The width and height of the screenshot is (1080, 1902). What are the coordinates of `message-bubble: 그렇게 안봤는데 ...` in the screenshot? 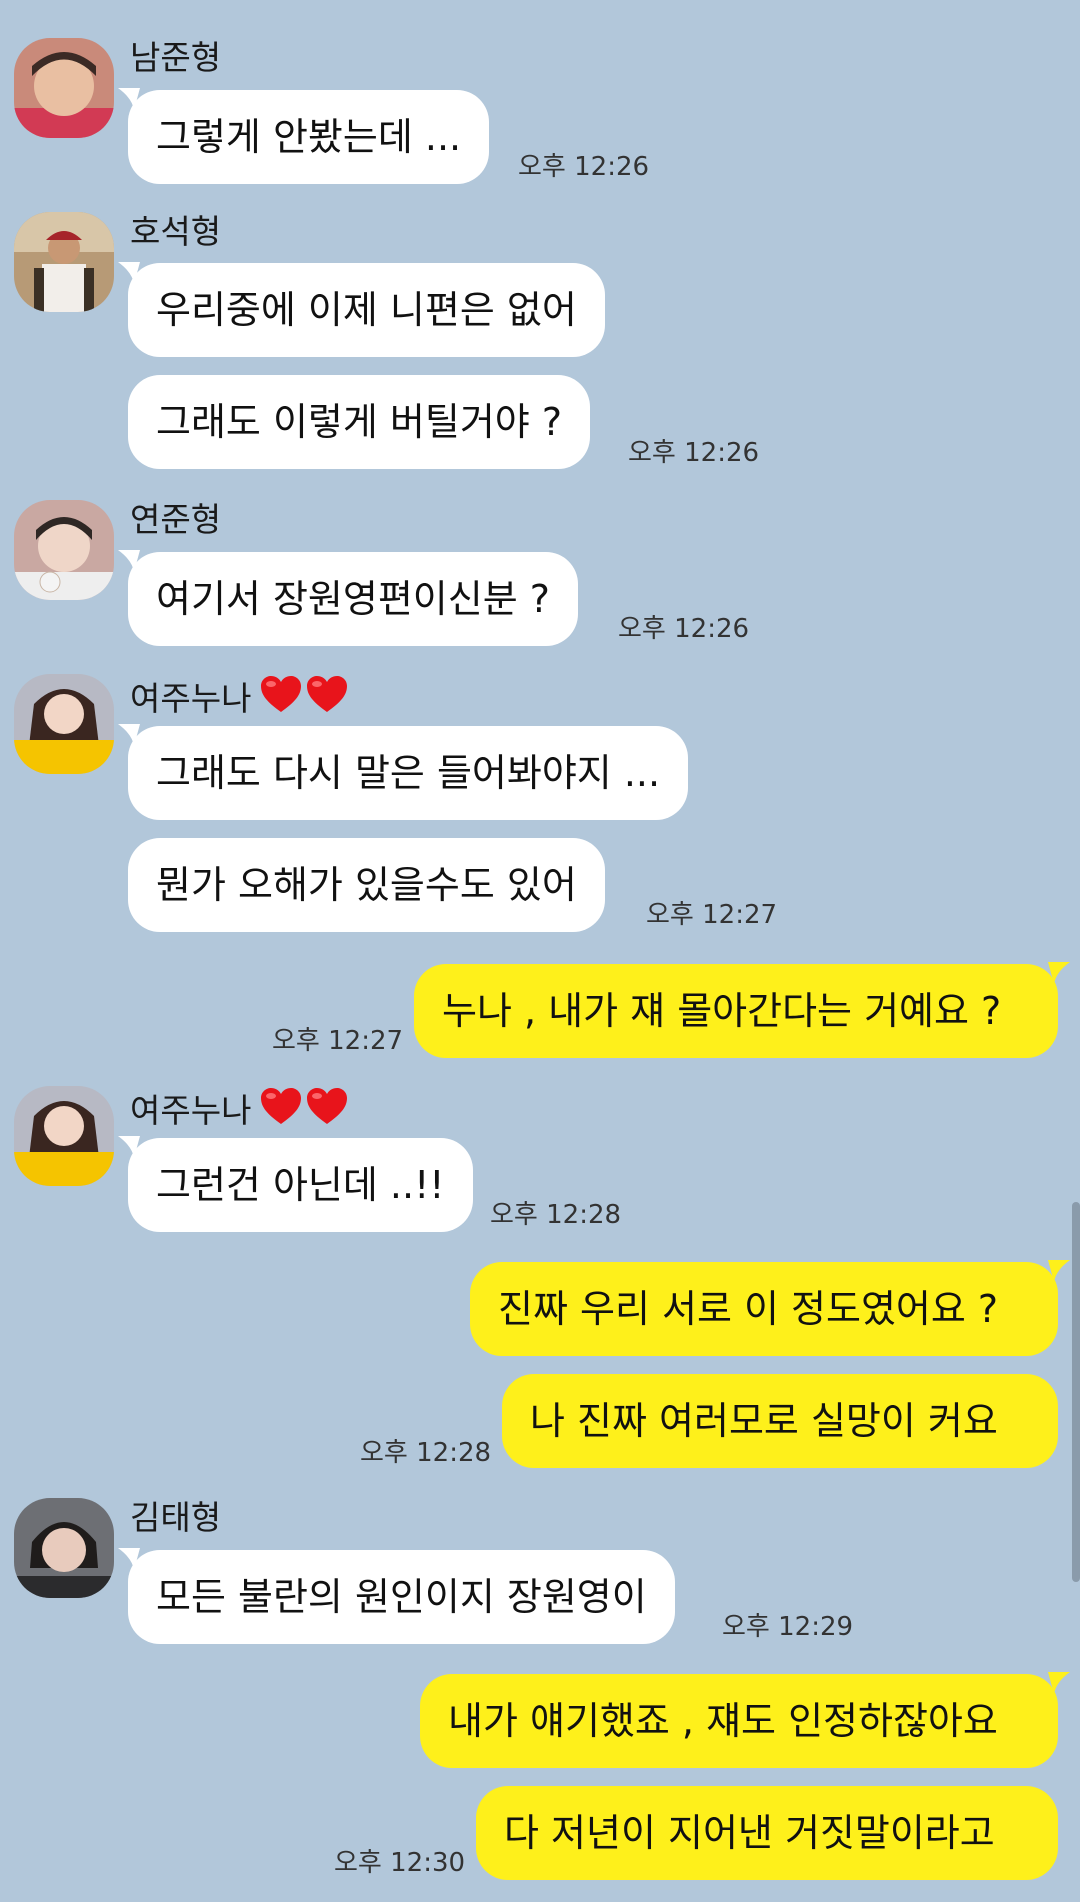 It's located at (309, 137).